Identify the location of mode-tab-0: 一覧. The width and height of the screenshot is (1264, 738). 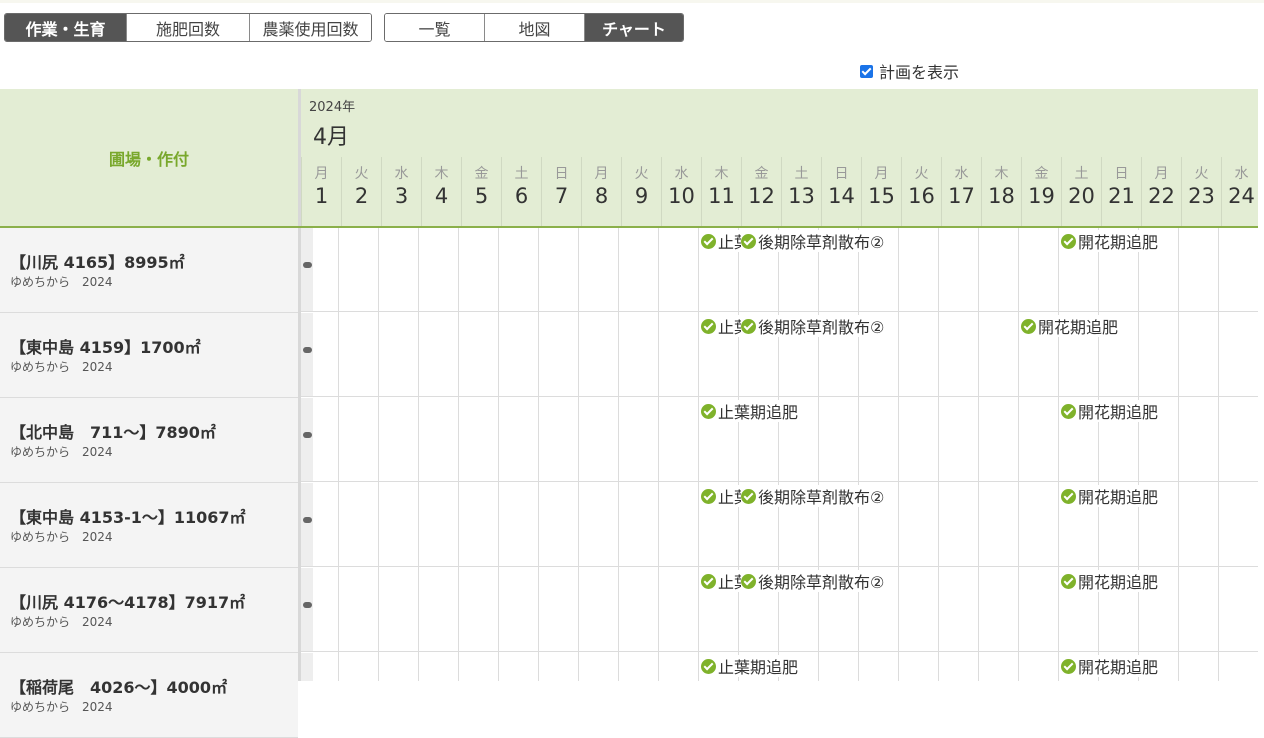
(435, 27).